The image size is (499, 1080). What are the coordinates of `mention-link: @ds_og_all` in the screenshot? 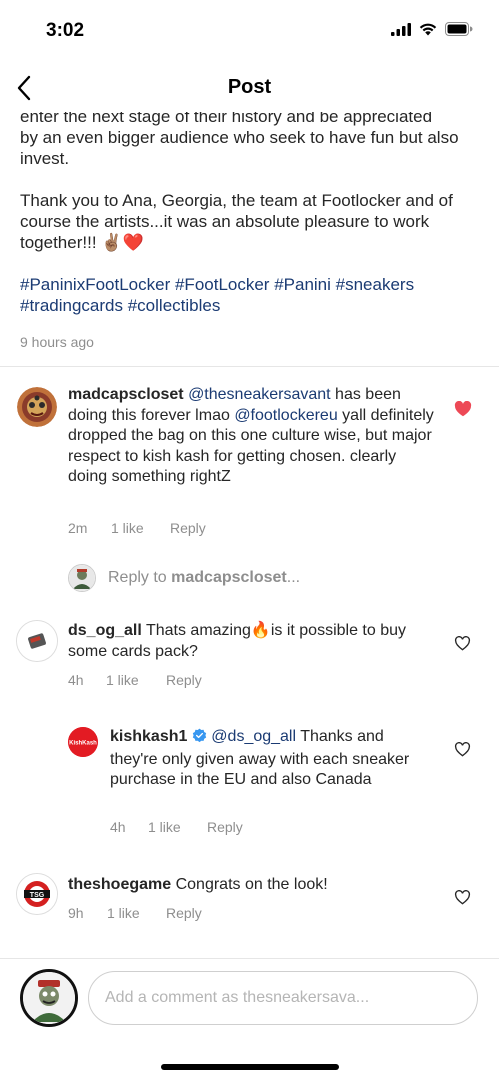 It's located at (253, 736).